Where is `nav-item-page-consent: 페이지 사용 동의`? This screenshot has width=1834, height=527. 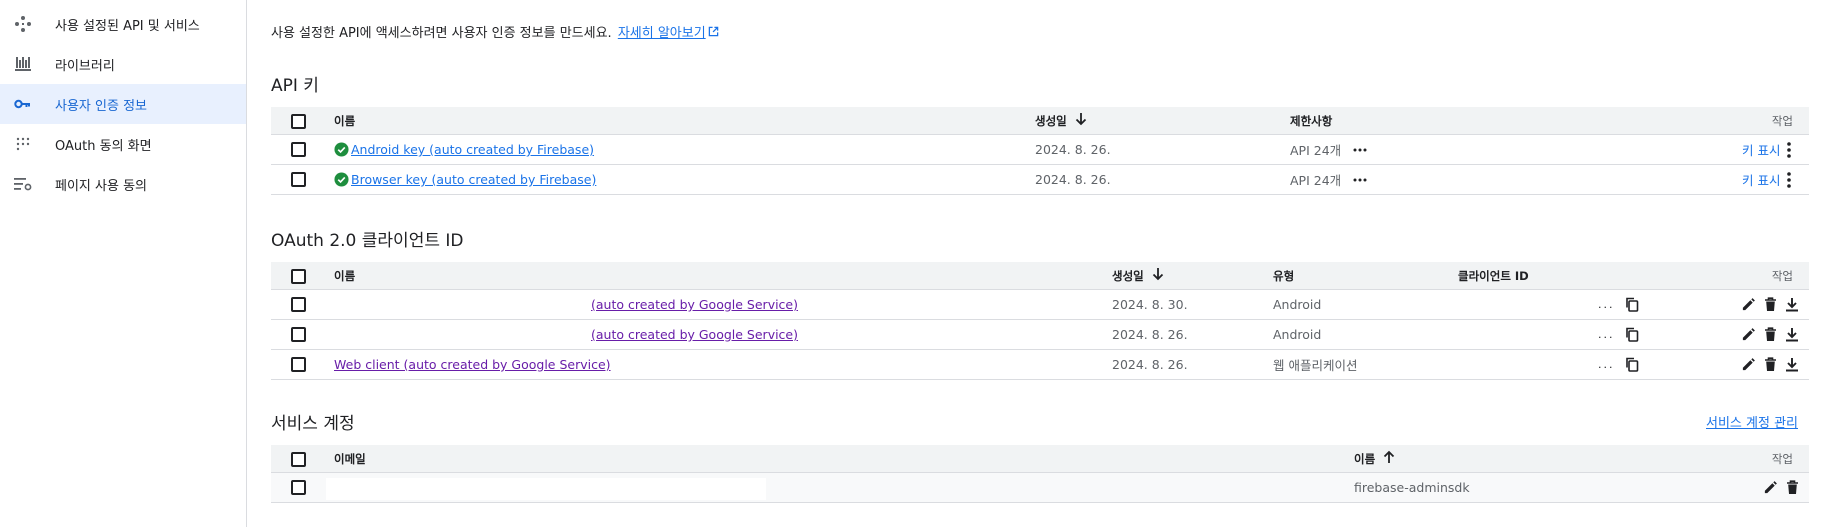 nav-item-page-consent: 페이지 사용 동의 is located at coordinates (123, 184).